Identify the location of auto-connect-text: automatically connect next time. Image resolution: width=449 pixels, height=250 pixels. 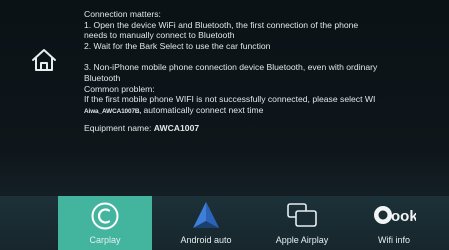
(202, 109).